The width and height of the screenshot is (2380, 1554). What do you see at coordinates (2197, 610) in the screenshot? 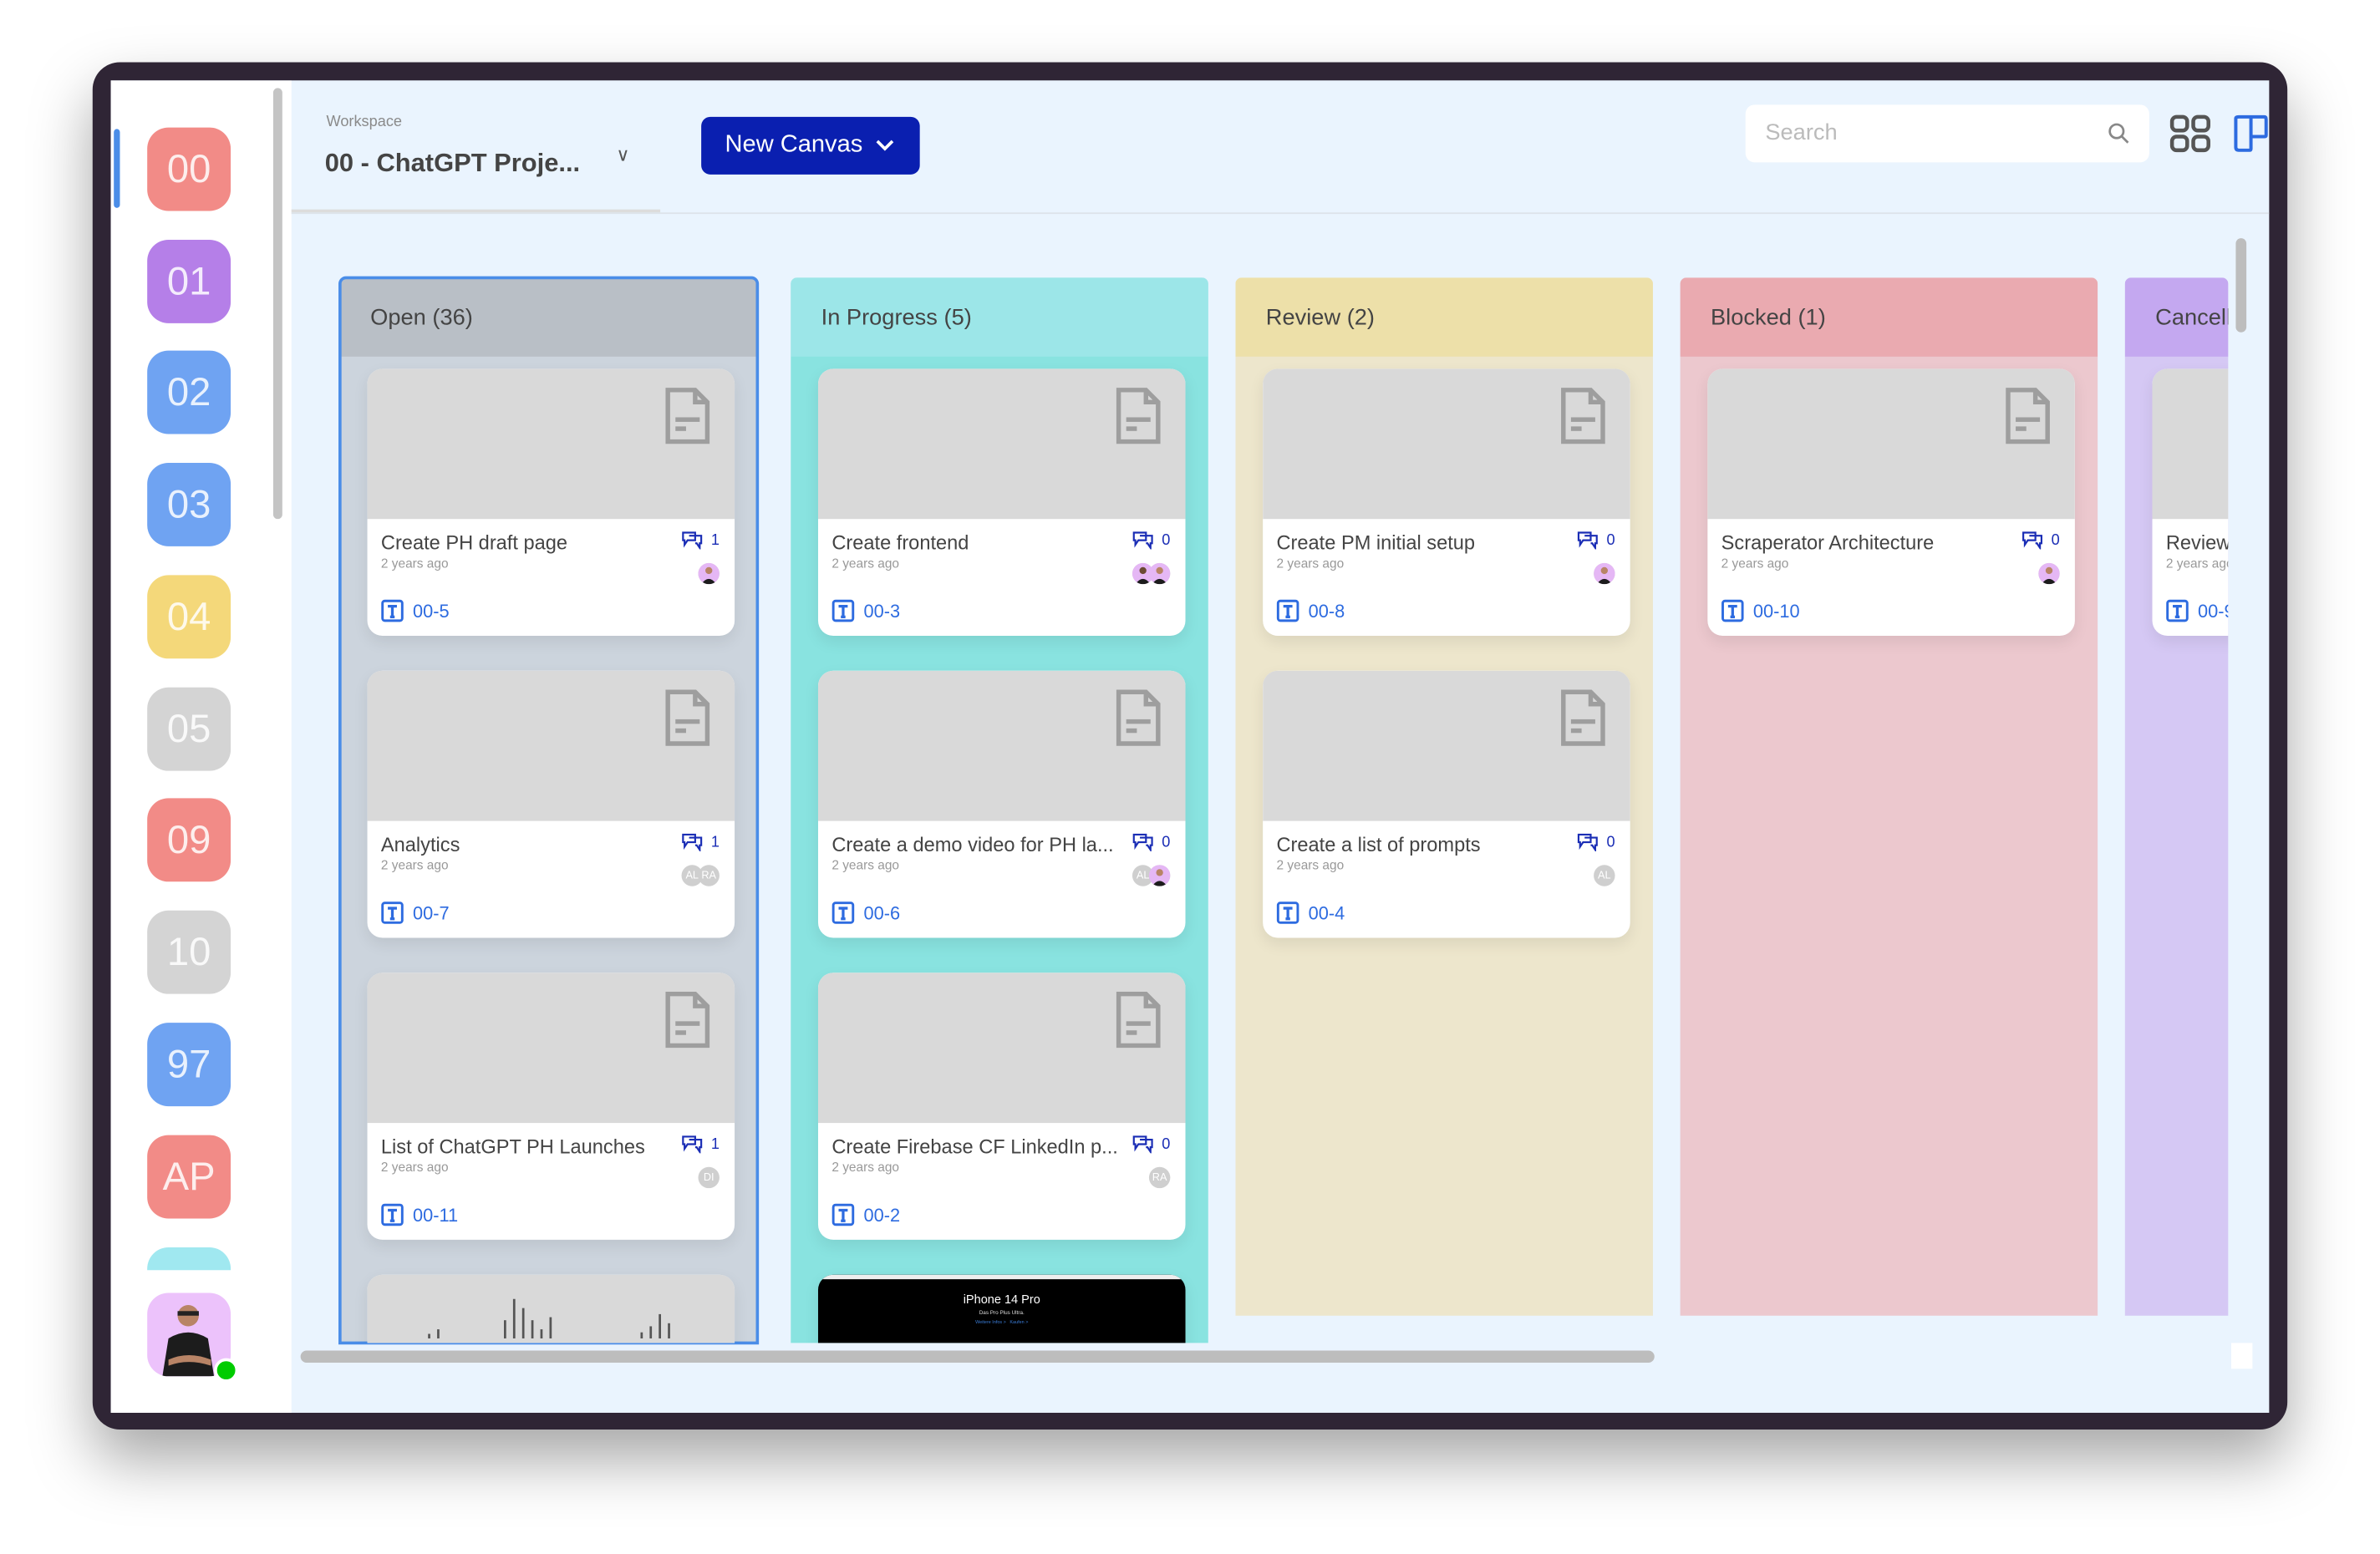
I see `card-id: 00-9` at bounding box center [2197, 610].